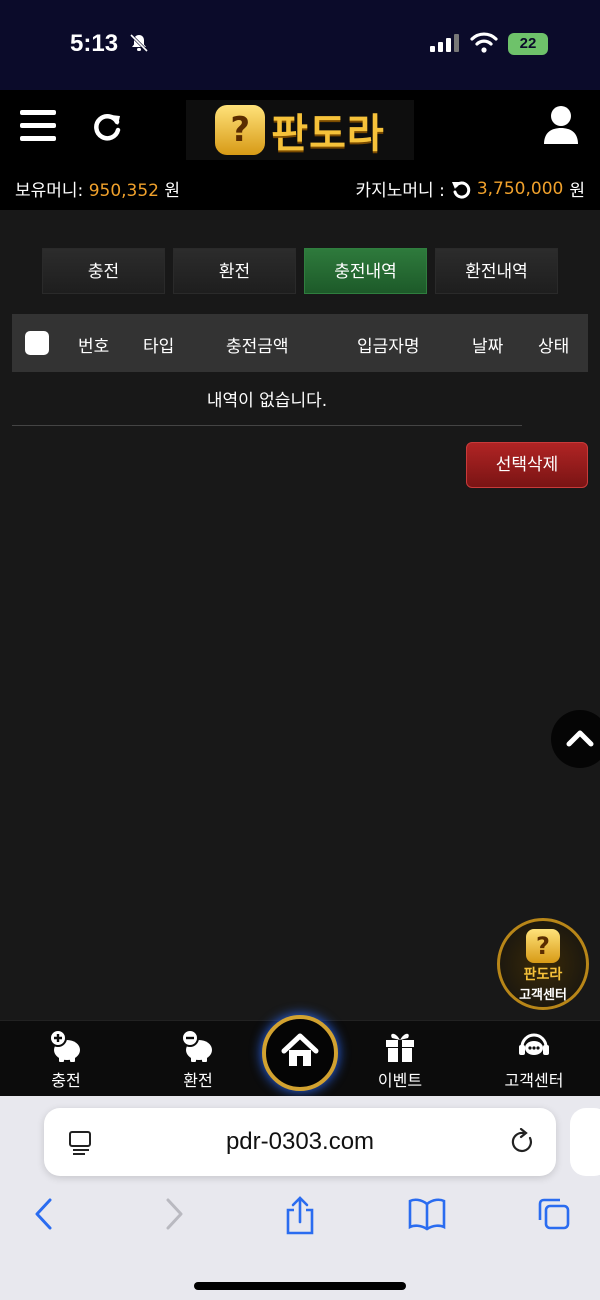 The image size is (600, 1300). I want to click on nav-event-label: 이벤트, so click(400, 1080).